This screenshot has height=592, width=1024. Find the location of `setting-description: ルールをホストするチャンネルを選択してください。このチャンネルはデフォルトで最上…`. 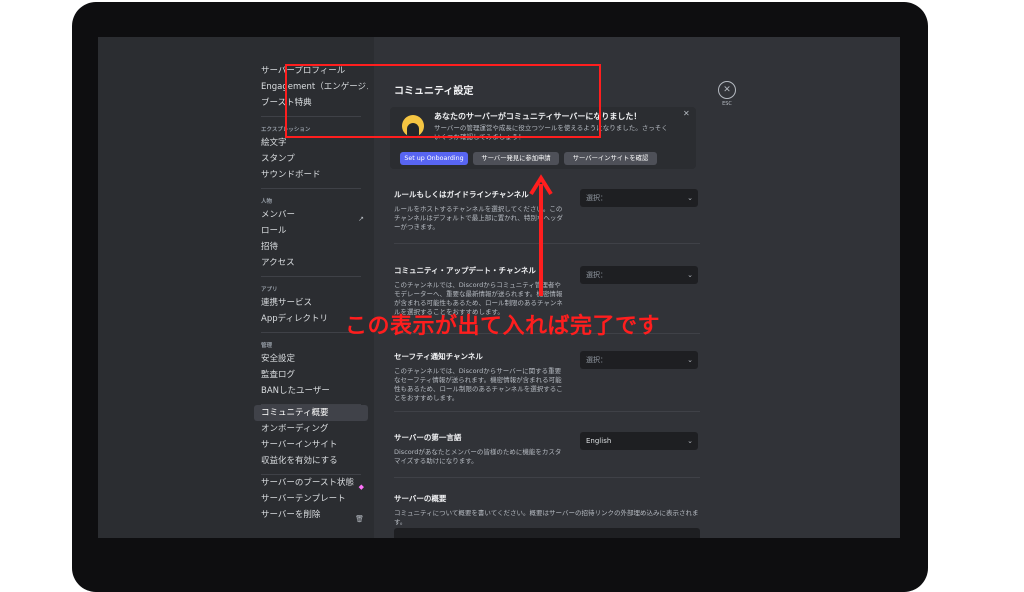

setting-description: ルールをホストするチャンネルを選択してください。このチャンネルはデフォルトで最上… is located at coordinates (478, 218).